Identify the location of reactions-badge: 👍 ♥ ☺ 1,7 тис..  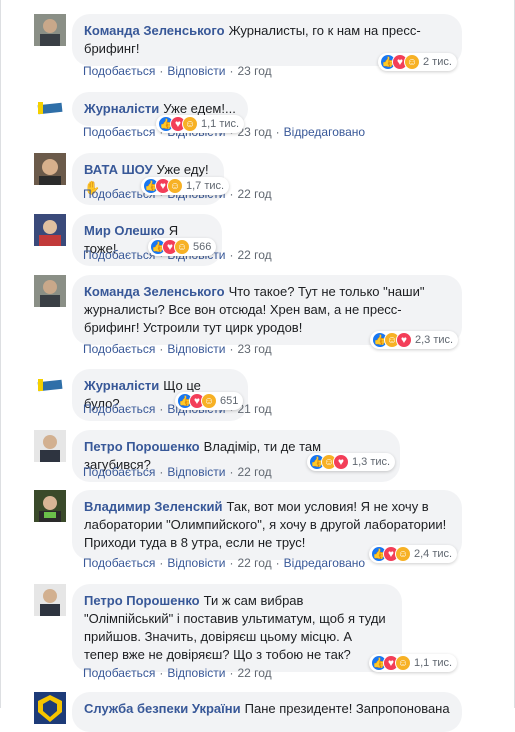
(185, 186).